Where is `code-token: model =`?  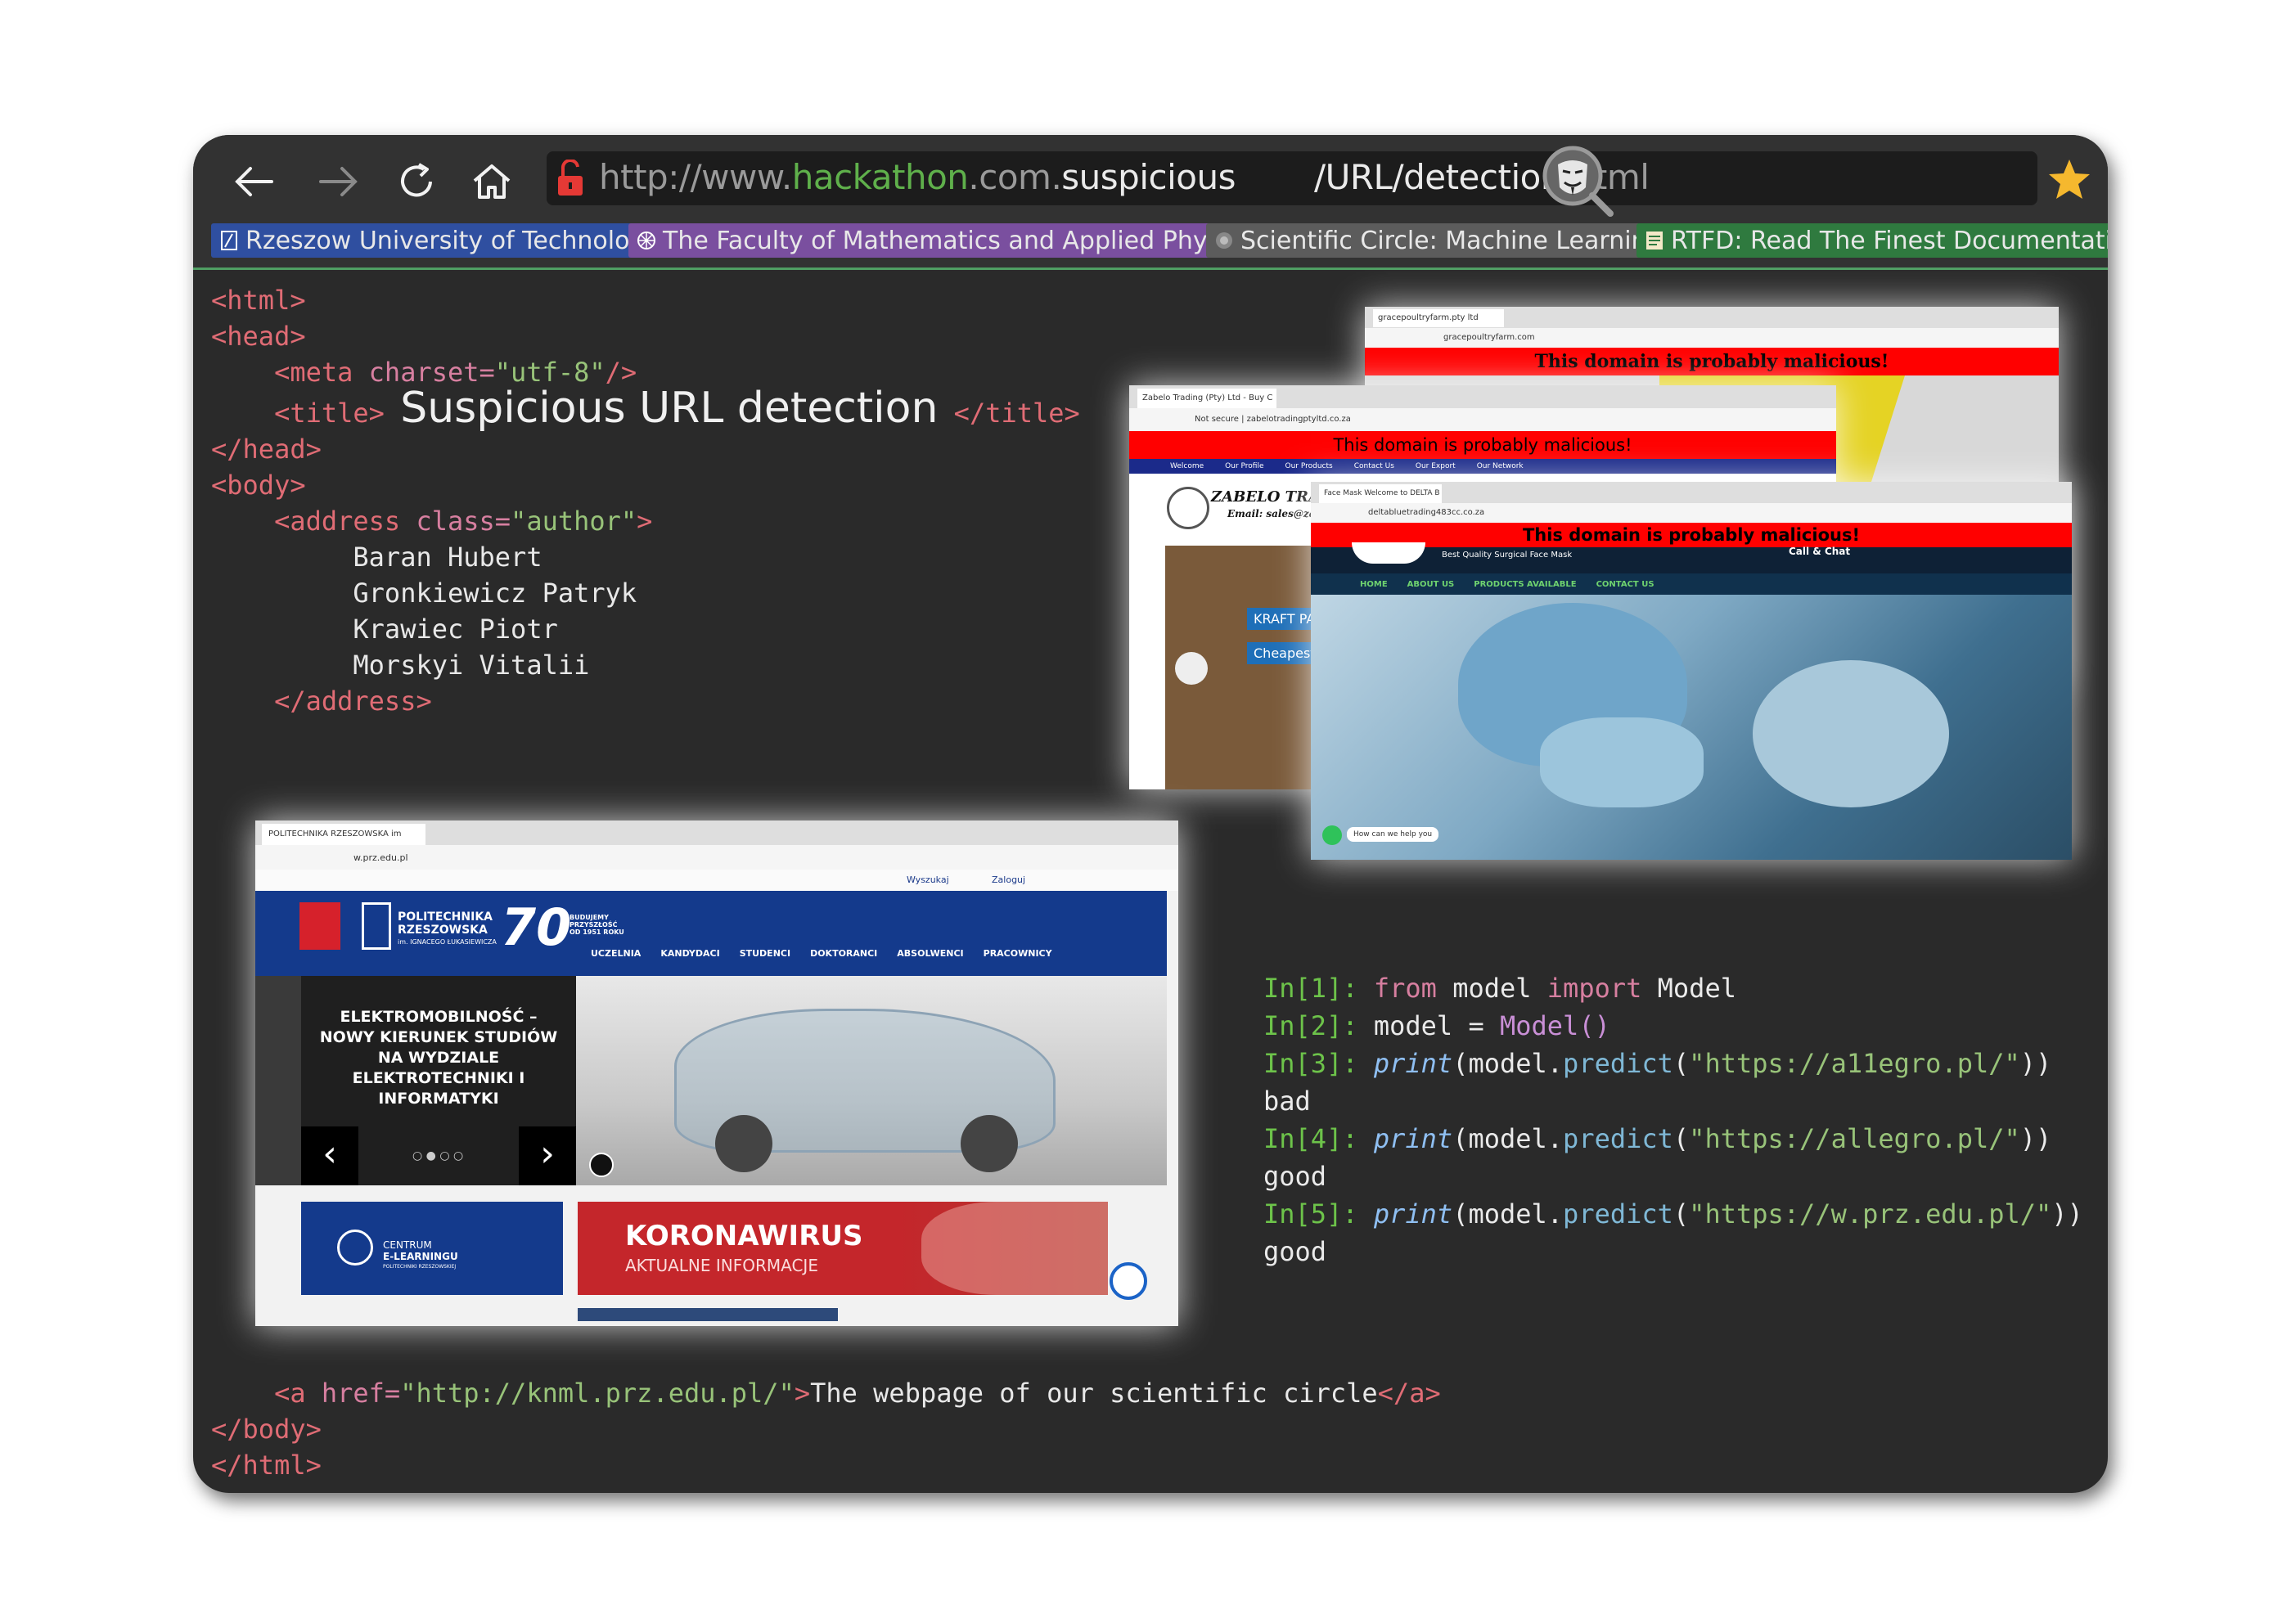 code-token: model = is located at coordinates (1428, 1025).